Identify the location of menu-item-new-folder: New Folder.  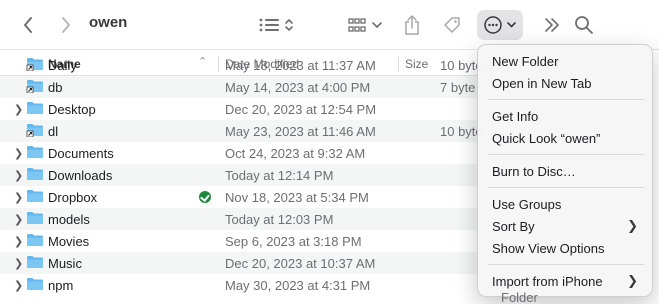
(525, 61).